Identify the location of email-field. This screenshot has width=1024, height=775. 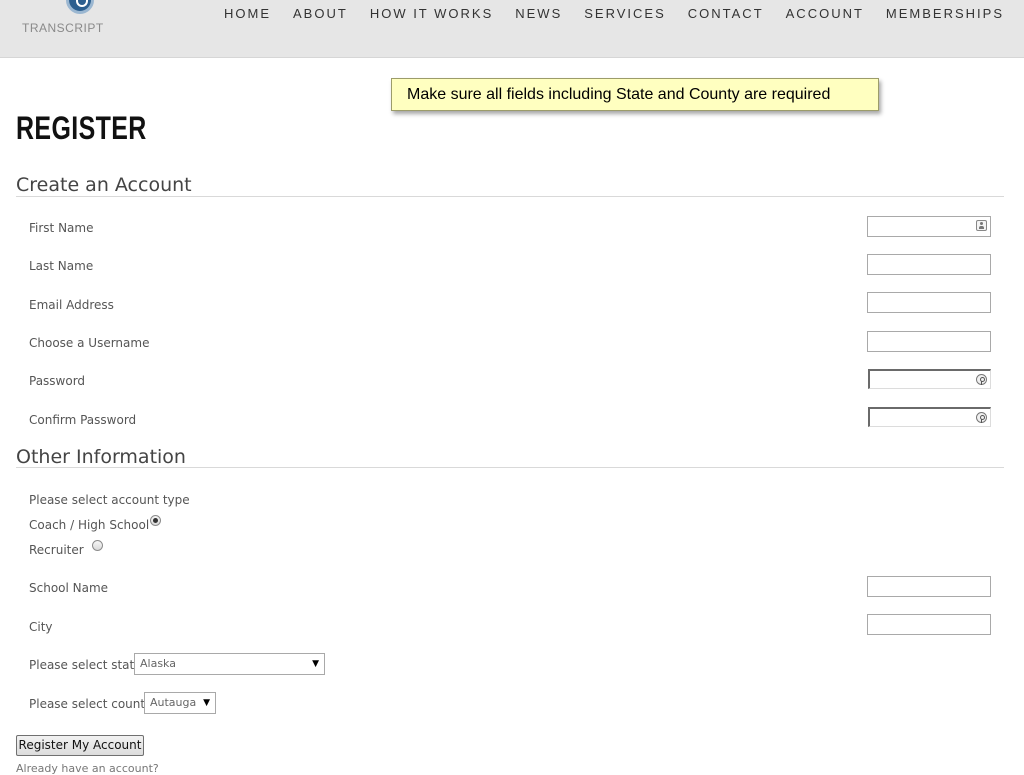
(929, 302).